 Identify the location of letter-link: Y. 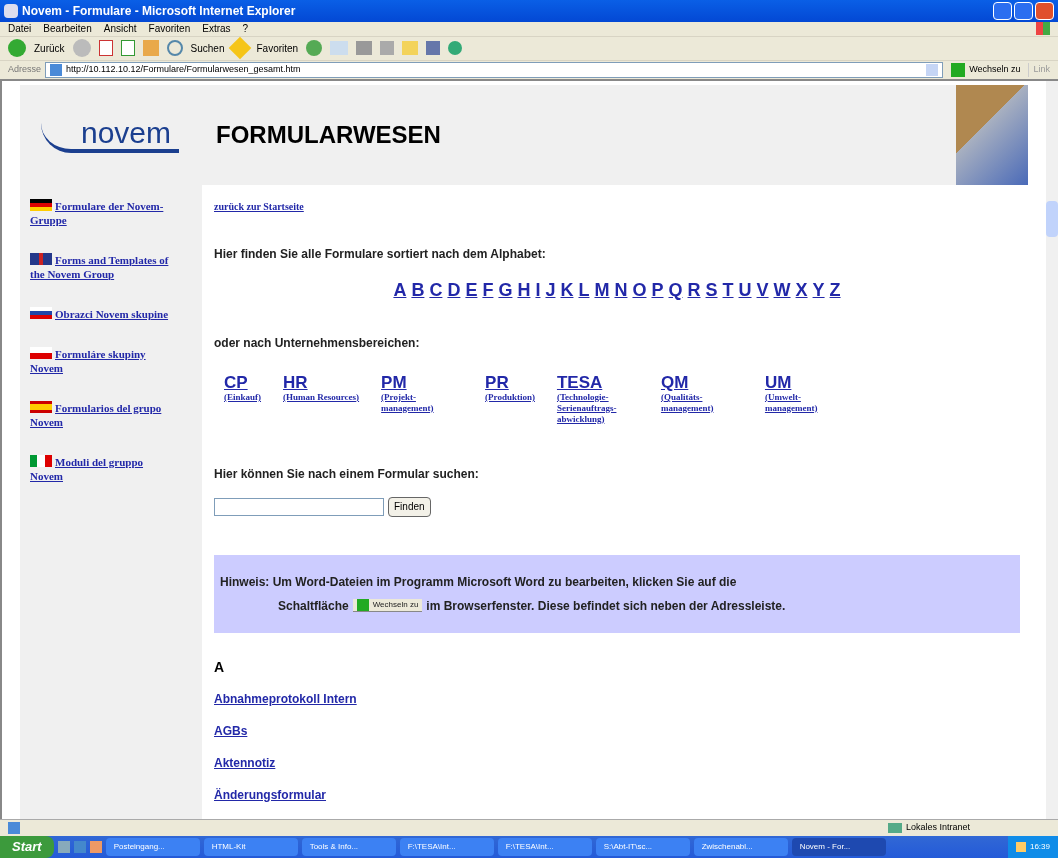
(818, 290).